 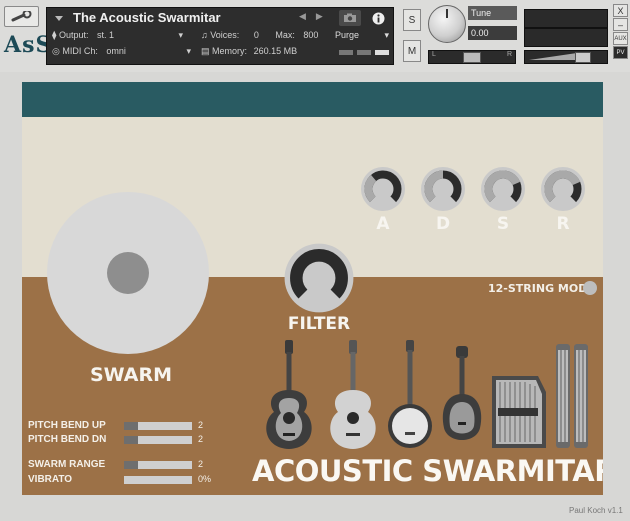 What do you see at coordinates (50, 479) in the screenshot?
I see `vibrato-label: VIBRATO` at bounding box center [50, 479].